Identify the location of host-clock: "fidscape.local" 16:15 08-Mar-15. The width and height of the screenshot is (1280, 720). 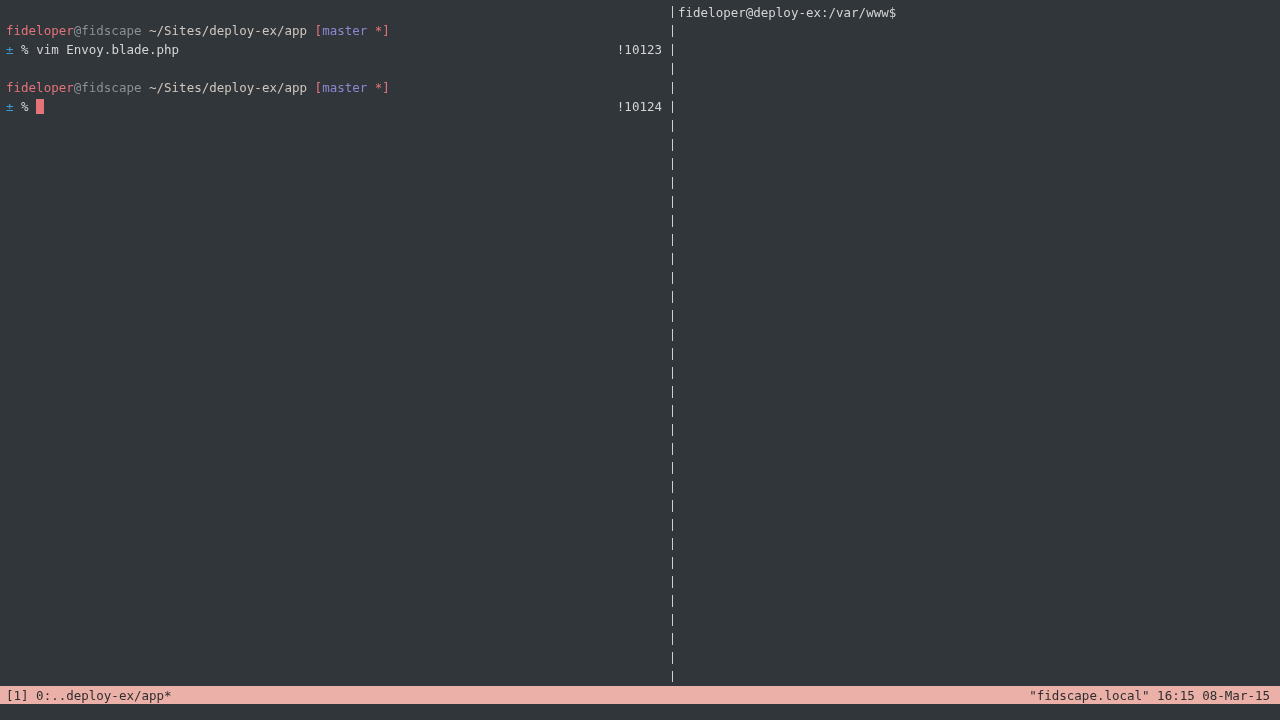
(1149, 695).